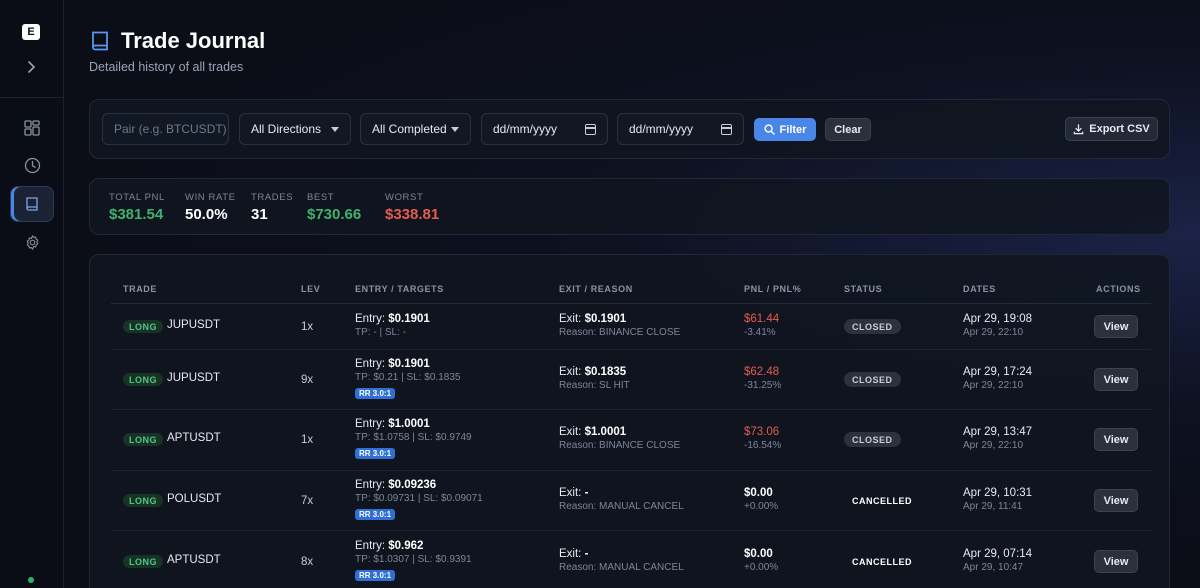 This screenshot has width=1200, height=588. What do you see at coordinates (619, 438) in the screenshot?
I see `exit-cell: Exit: $1.0001 Reason: BINANCE CLOSE` at bounding box center [619, 438].